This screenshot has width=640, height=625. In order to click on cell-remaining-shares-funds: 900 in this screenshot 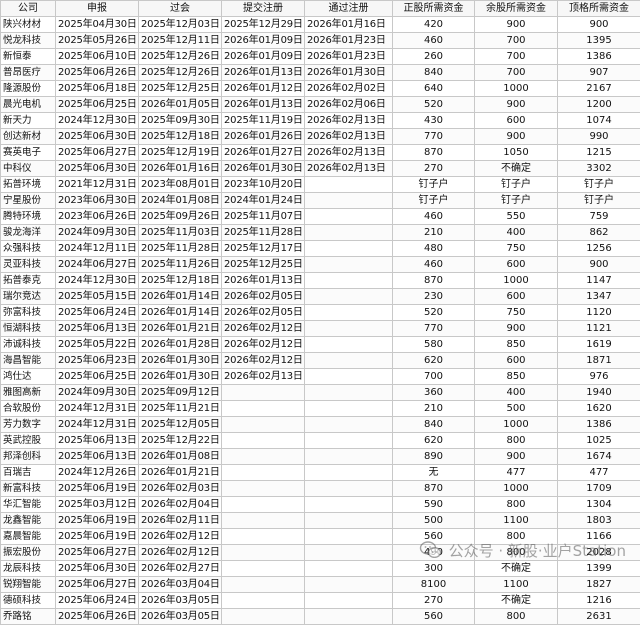, I will do `click(516, 457)`.